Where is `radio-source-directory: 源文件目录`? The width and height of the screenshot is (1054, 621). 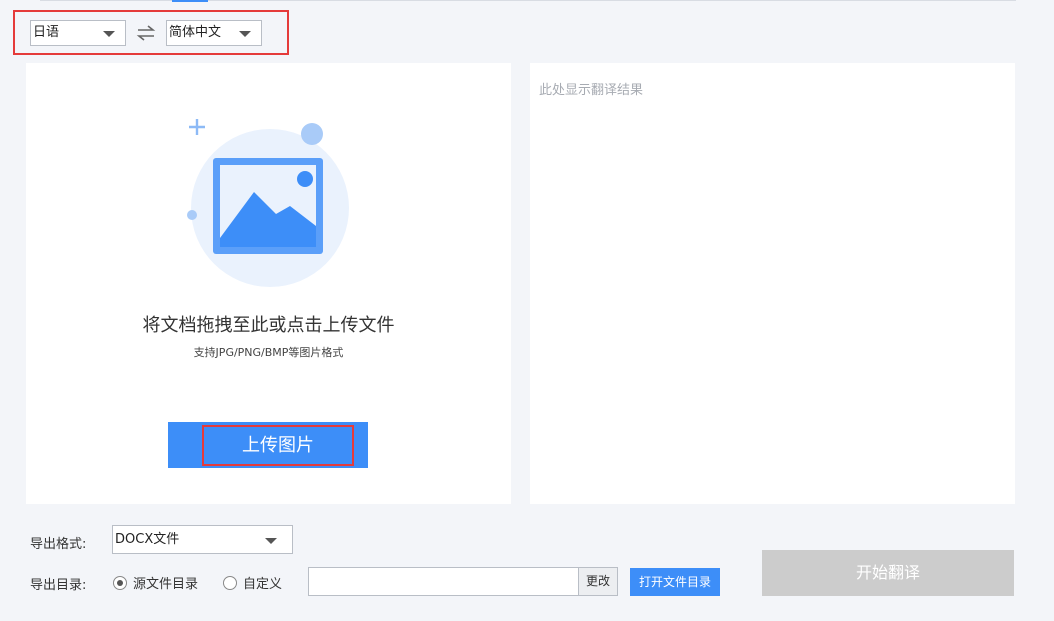
radio-source-directory: 源文件目录 is located at coordinates (155, 582).